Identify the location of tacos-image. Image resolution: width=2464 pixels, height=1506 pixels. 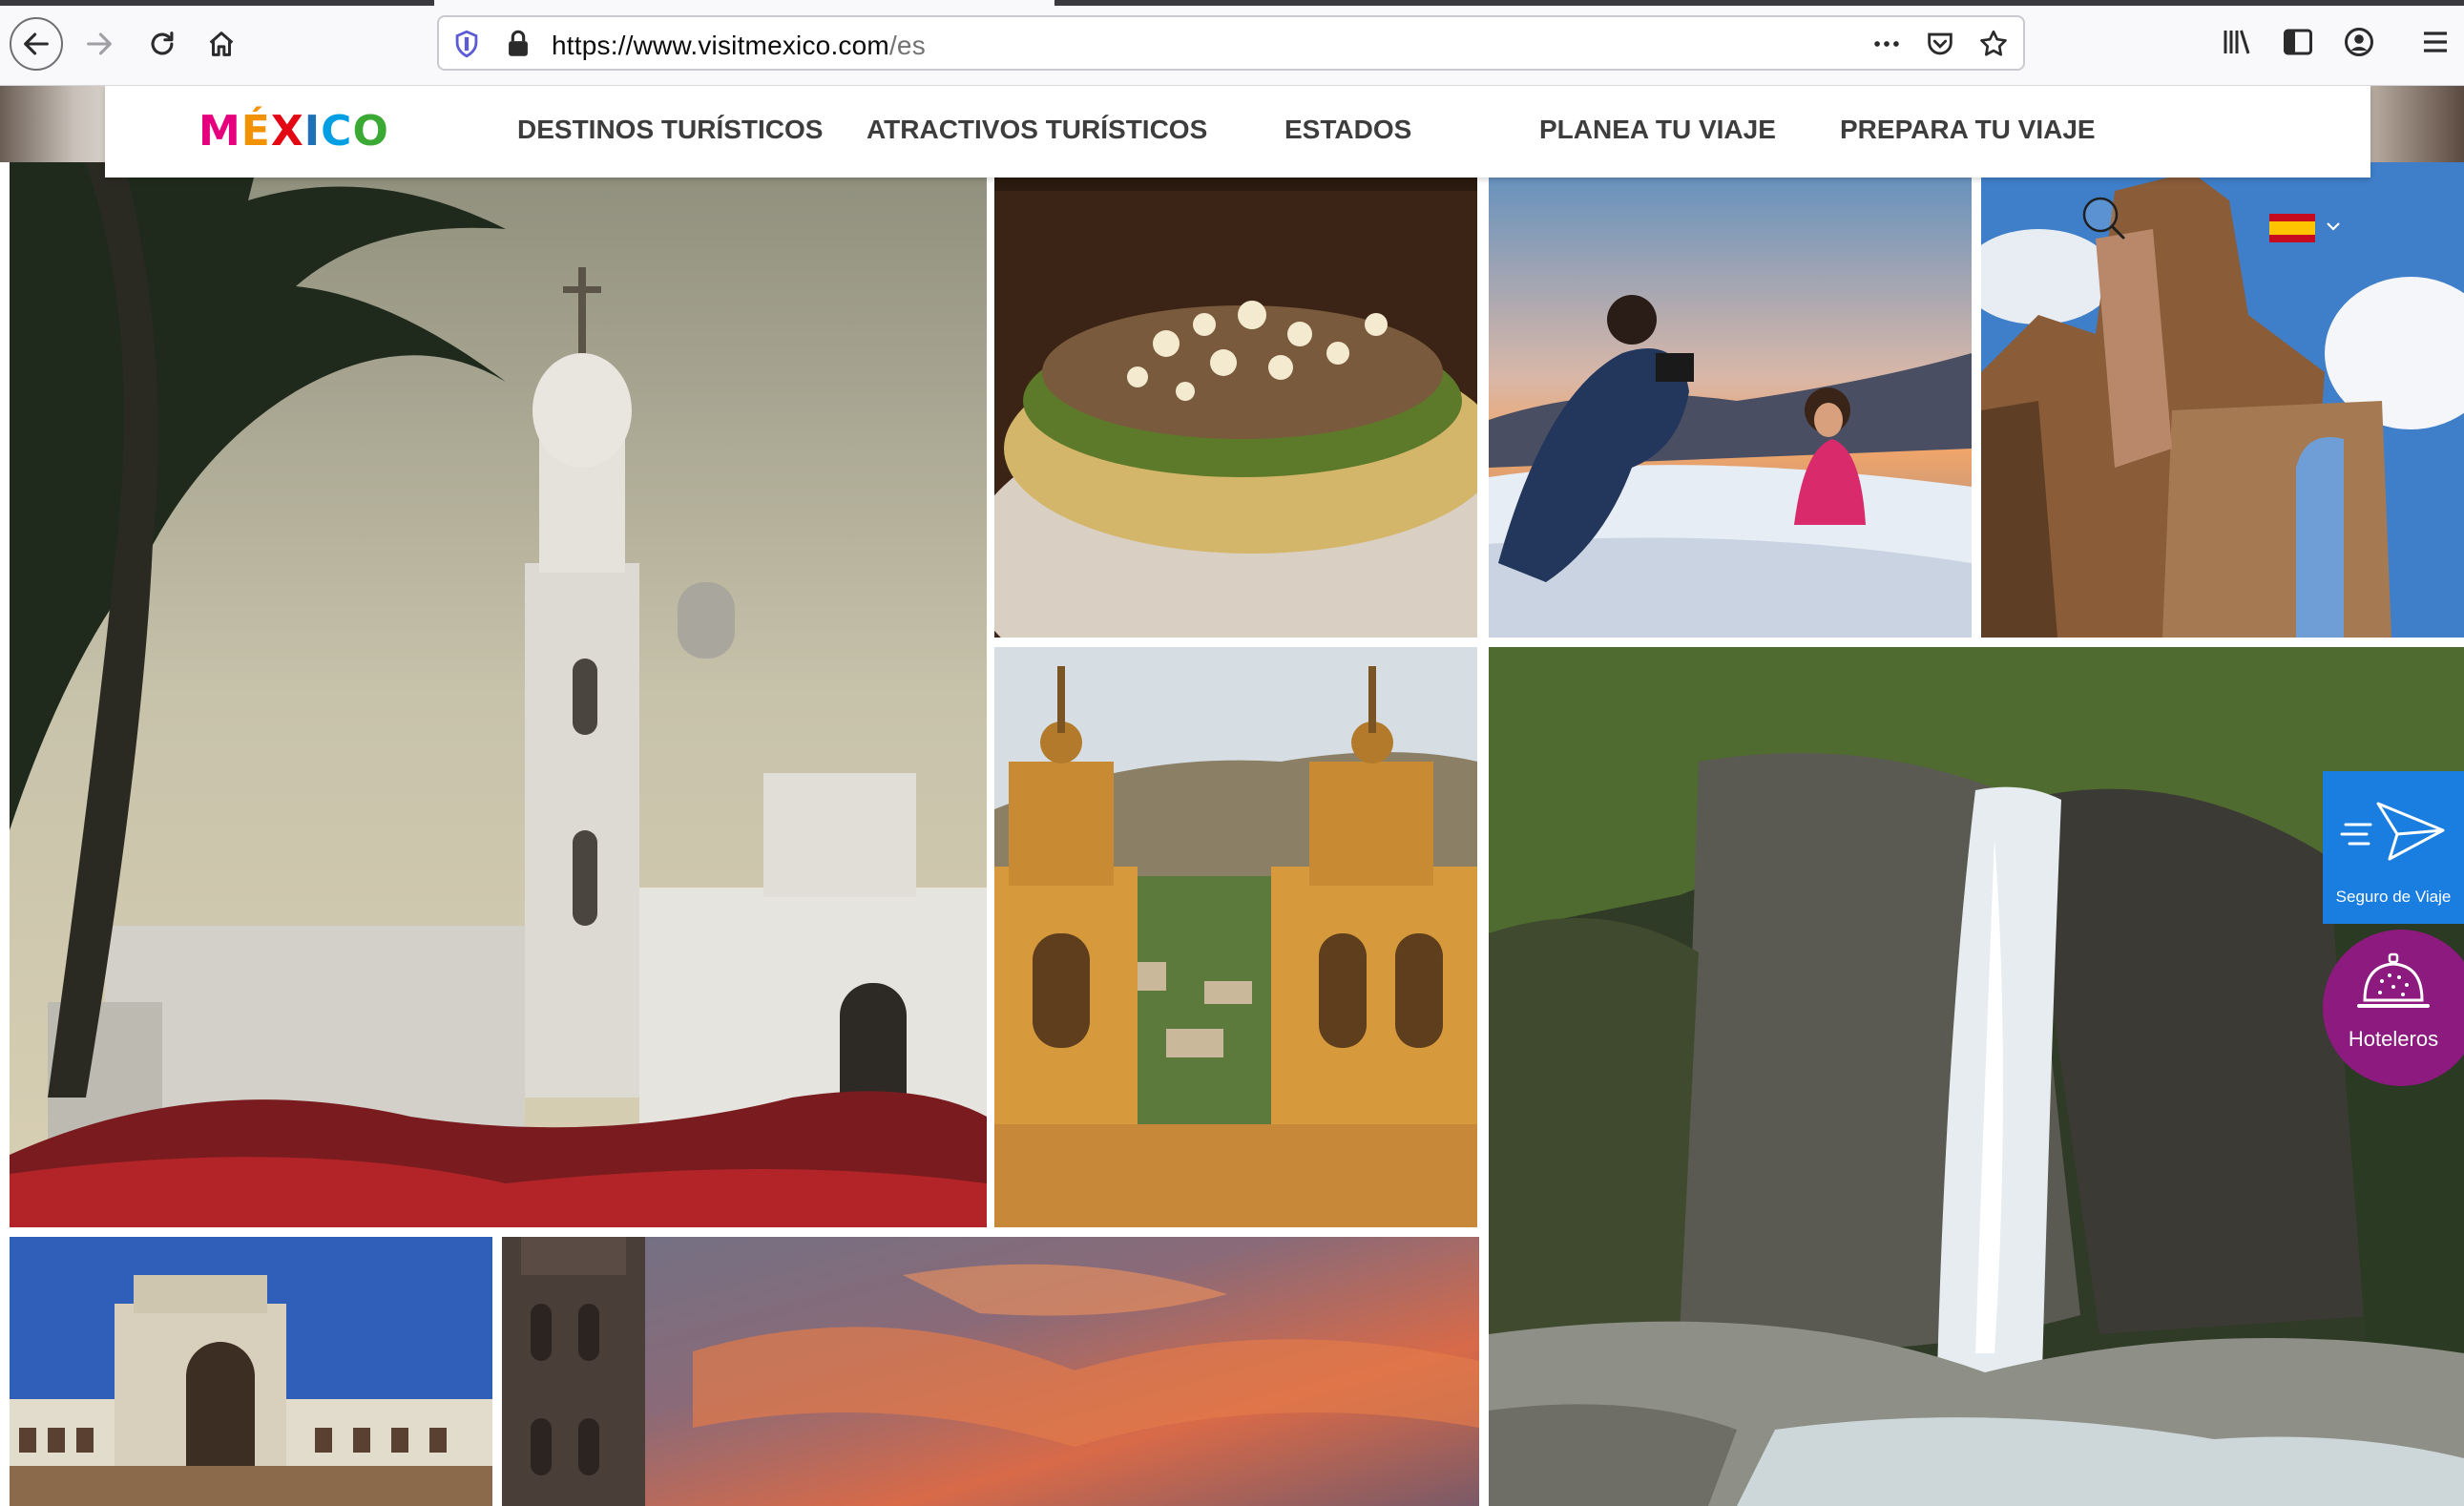
(1235, 400).